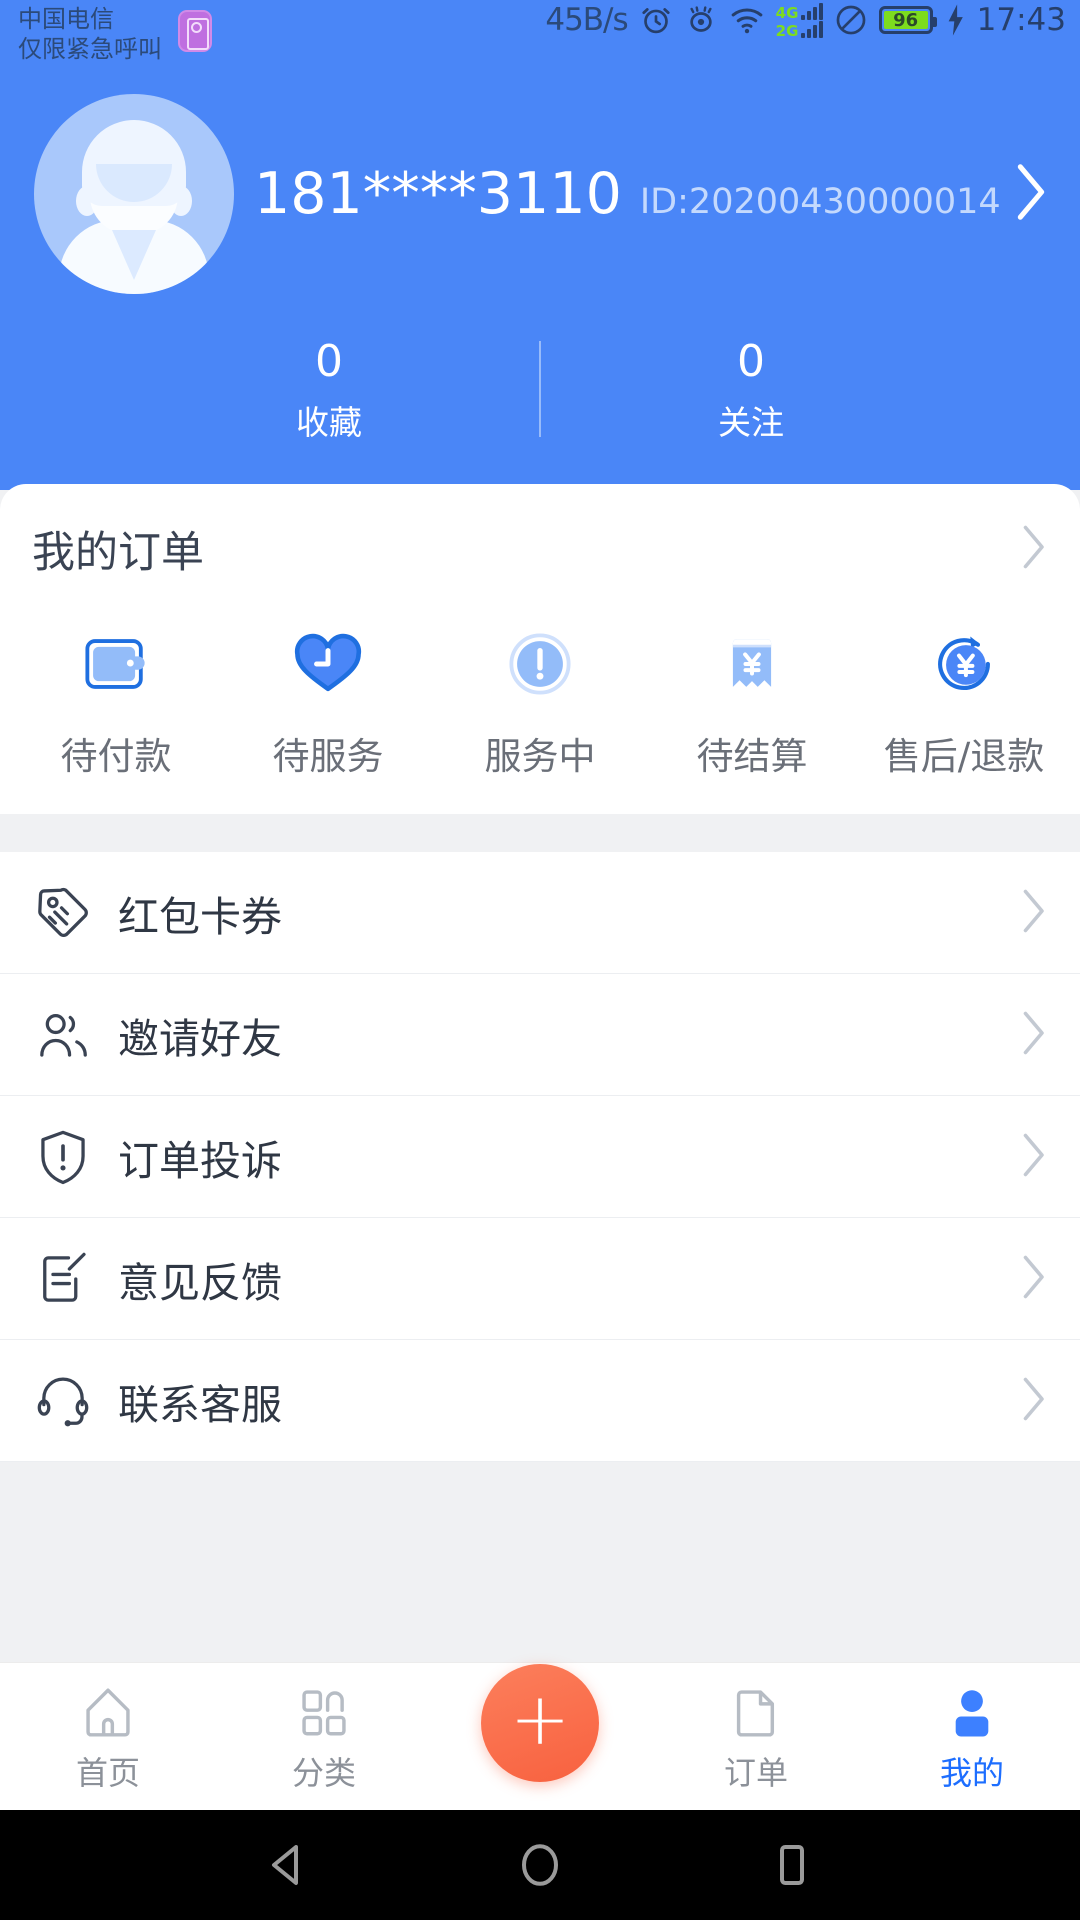  What do you see at coordinates (540, 664) in the screenshot?
I see `exclamation-circle-icon` at bounding box center [540, 664].